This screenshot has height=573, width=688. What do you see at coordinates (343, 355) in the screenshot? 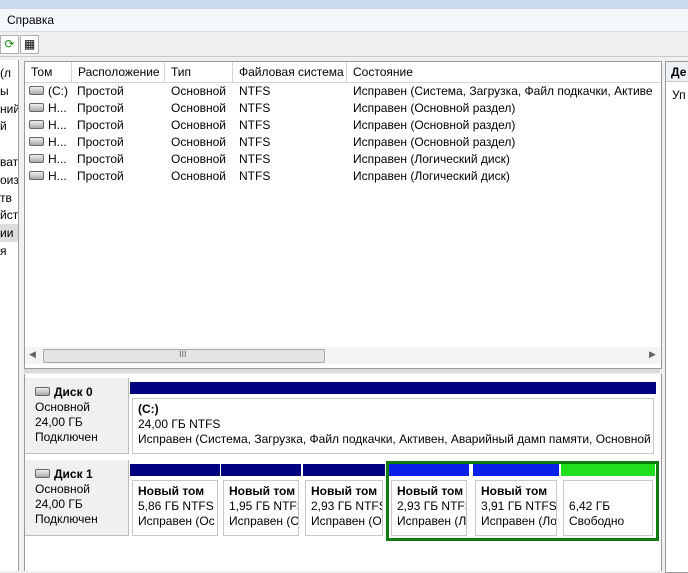
I see `horizontal-scrollbar: ◀ III ▶` at bounding box center [343, 355].